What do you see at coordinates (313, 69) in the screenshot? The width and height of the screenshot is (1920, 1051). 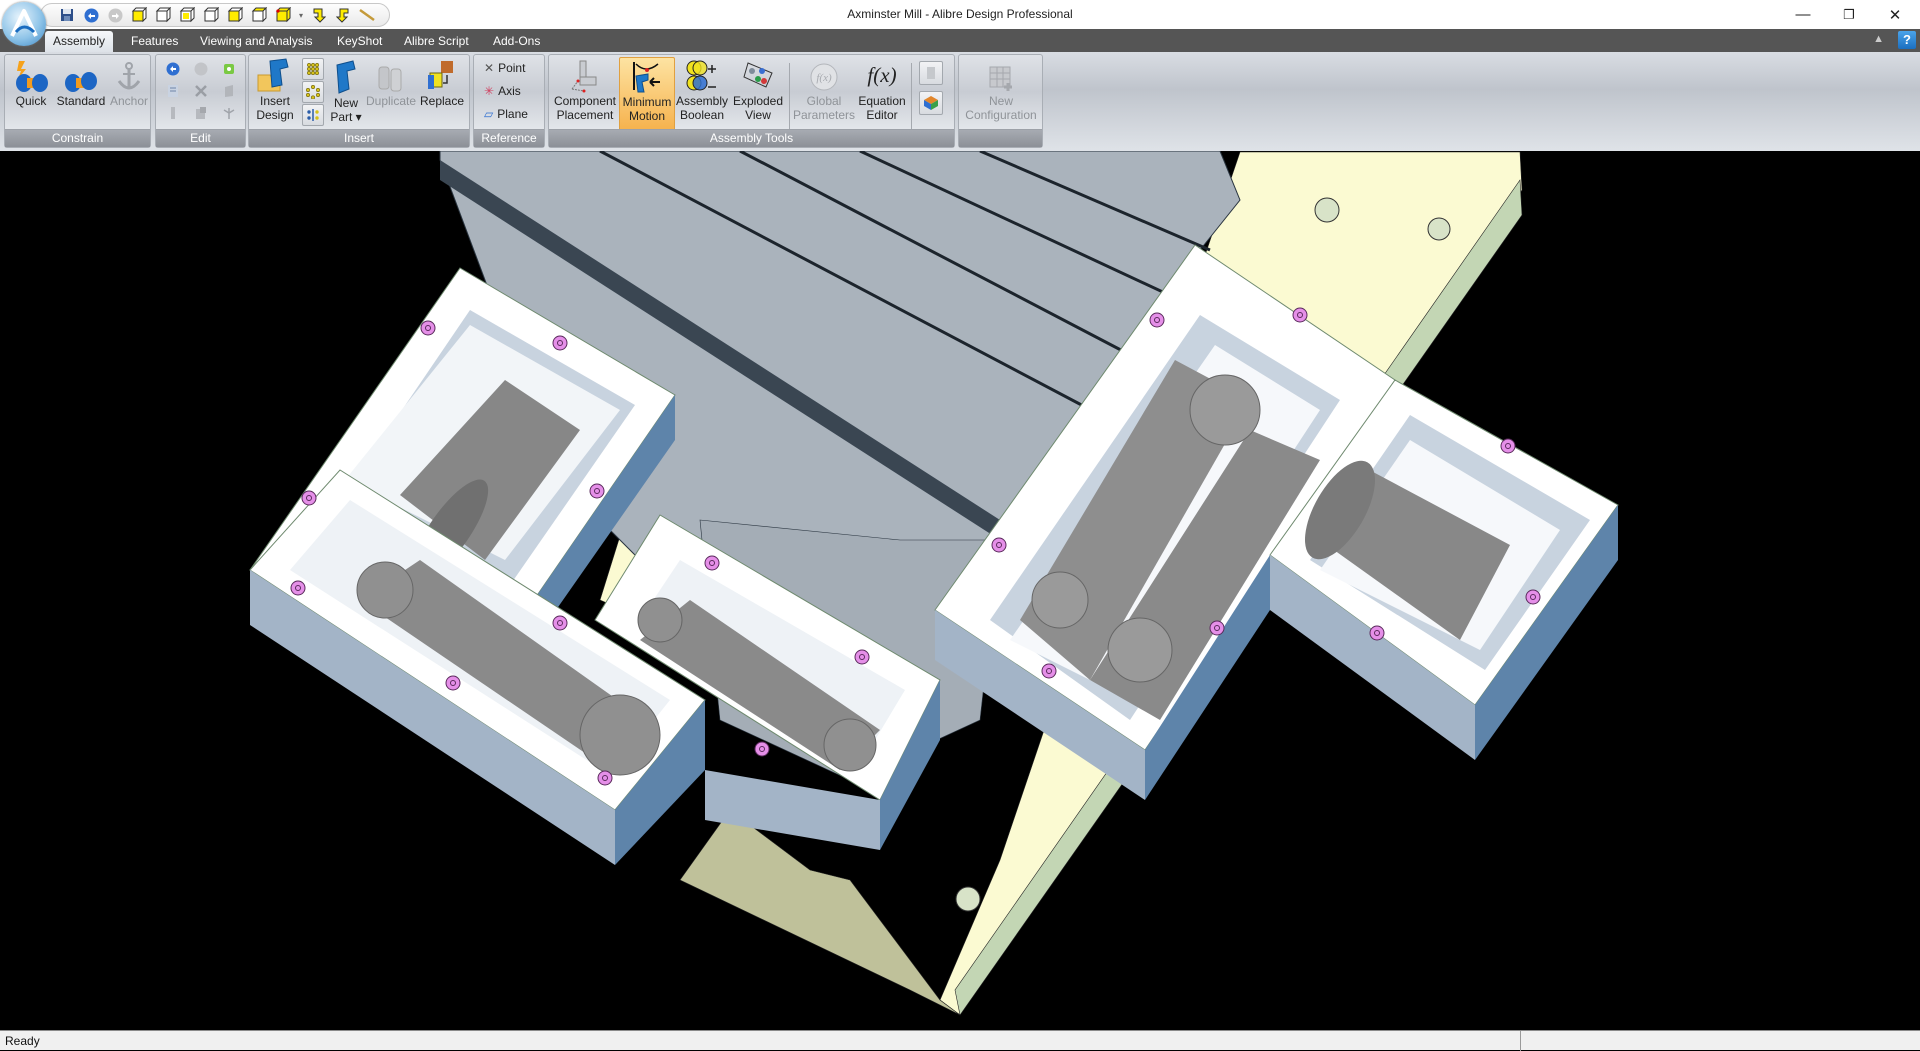 I see `pattern-icon` at bounding box center [313, 69].